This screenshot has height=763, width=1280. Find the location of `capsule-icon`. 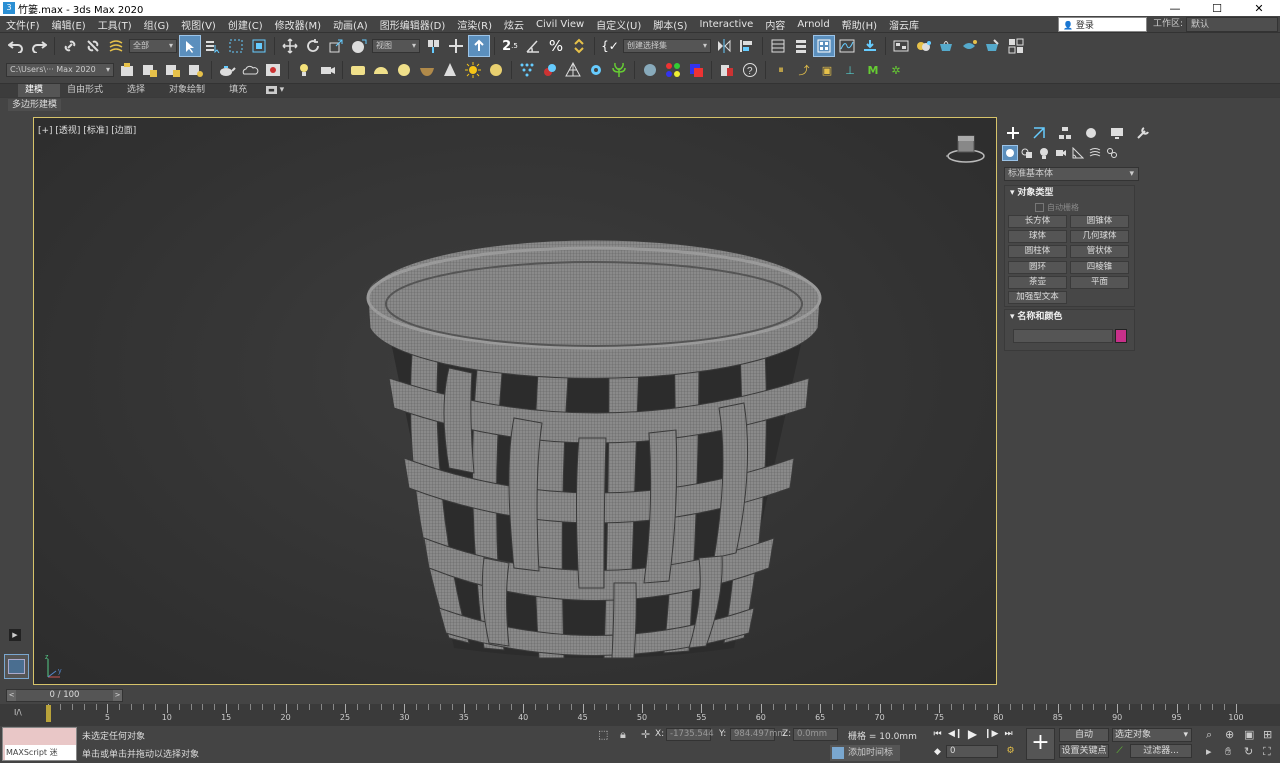

capsule-icon is located at coordinates (550, 70).